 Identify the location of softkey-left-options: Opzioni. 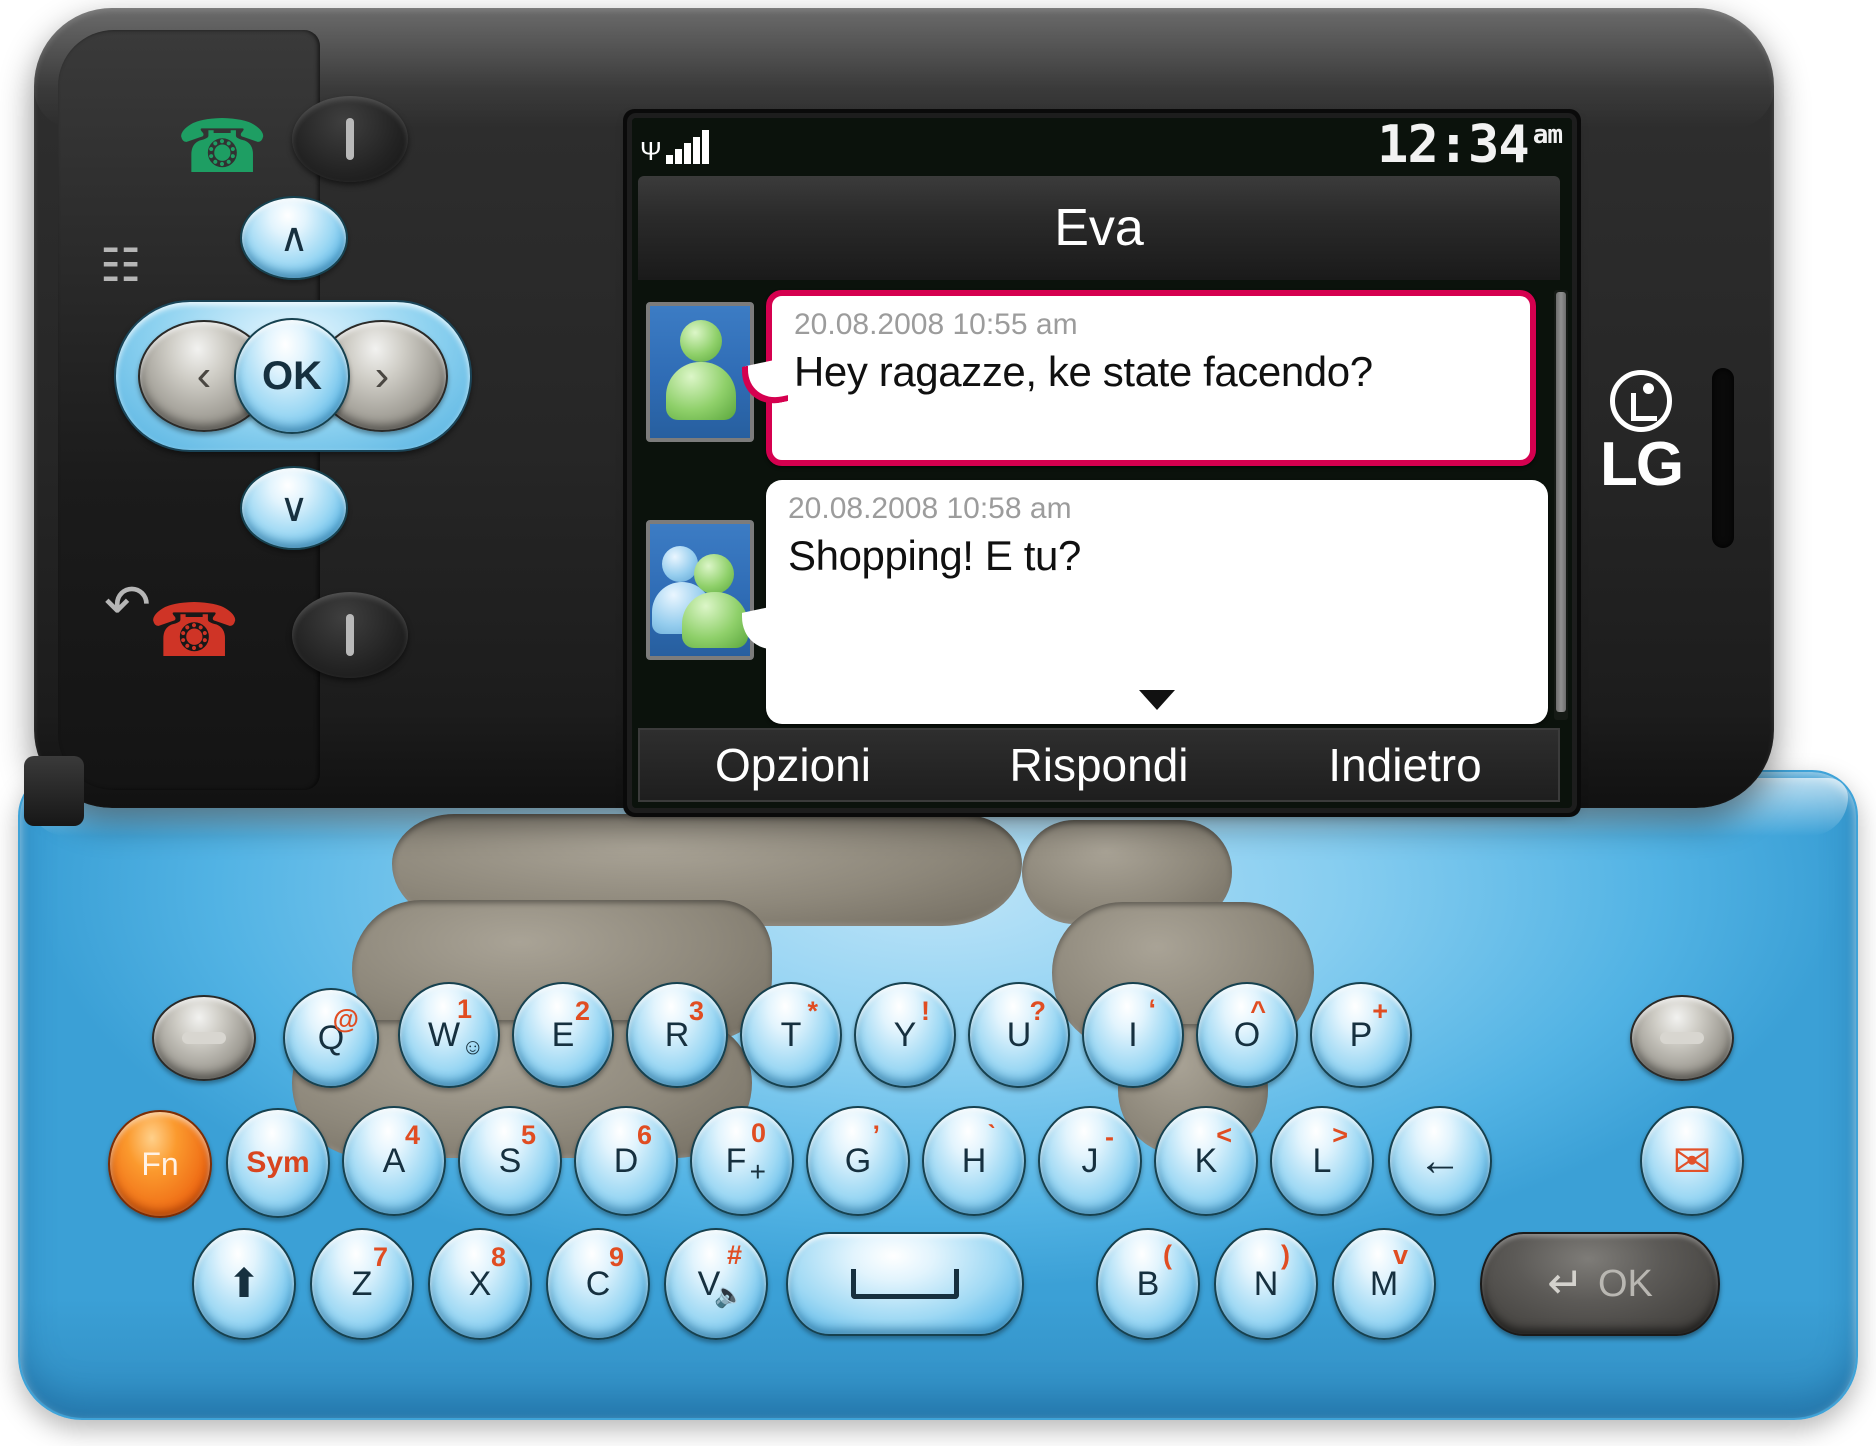
(793, 765).